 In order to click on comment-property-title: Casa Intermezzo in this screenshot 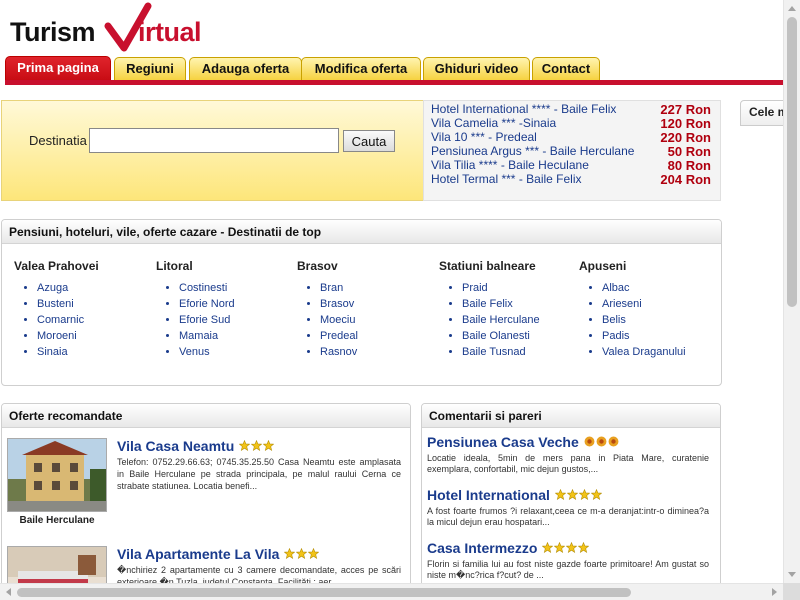, I will do `click(482, 548)`.